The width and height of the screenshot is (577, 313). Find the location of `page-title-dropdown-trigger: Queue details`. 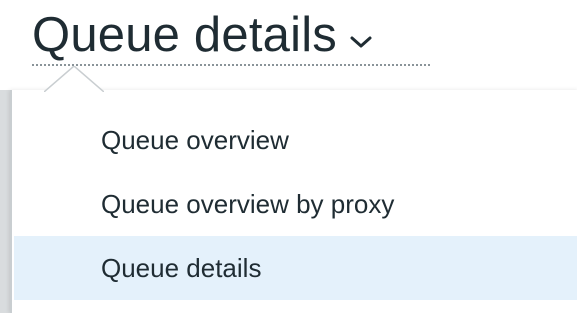

page-title-dropdown-trigger: Queue details is located at coordinates (202, 35).